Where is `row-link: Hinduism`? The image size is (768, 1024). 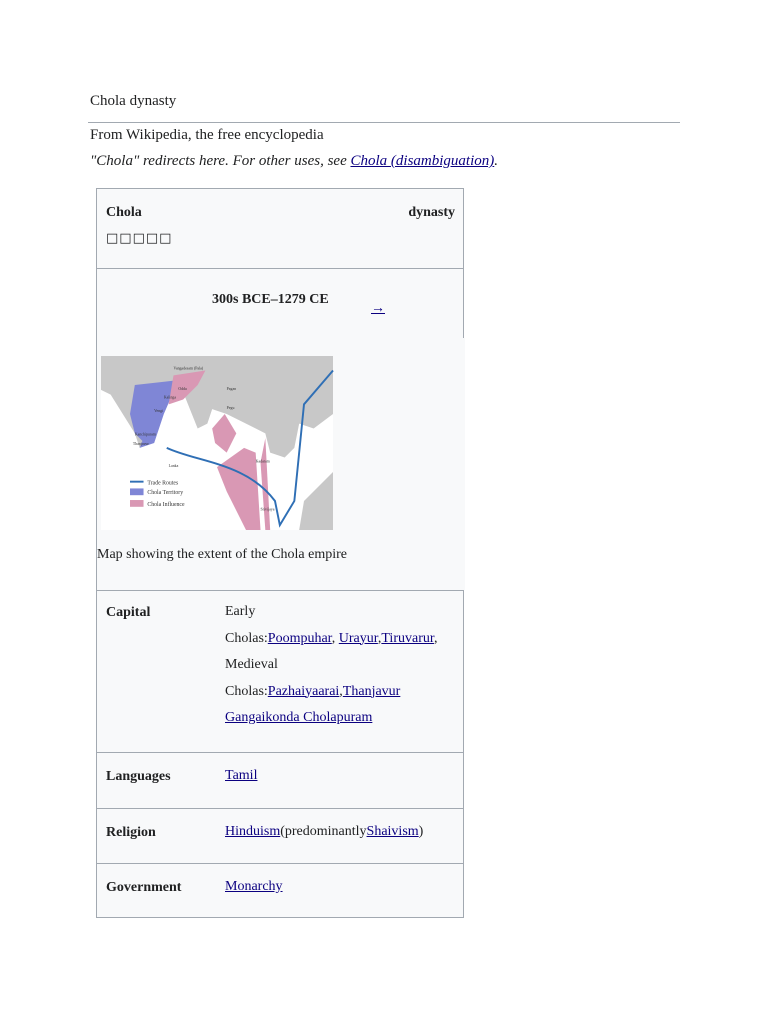
row-link: Hinduism is located at coordinates (252, 831).